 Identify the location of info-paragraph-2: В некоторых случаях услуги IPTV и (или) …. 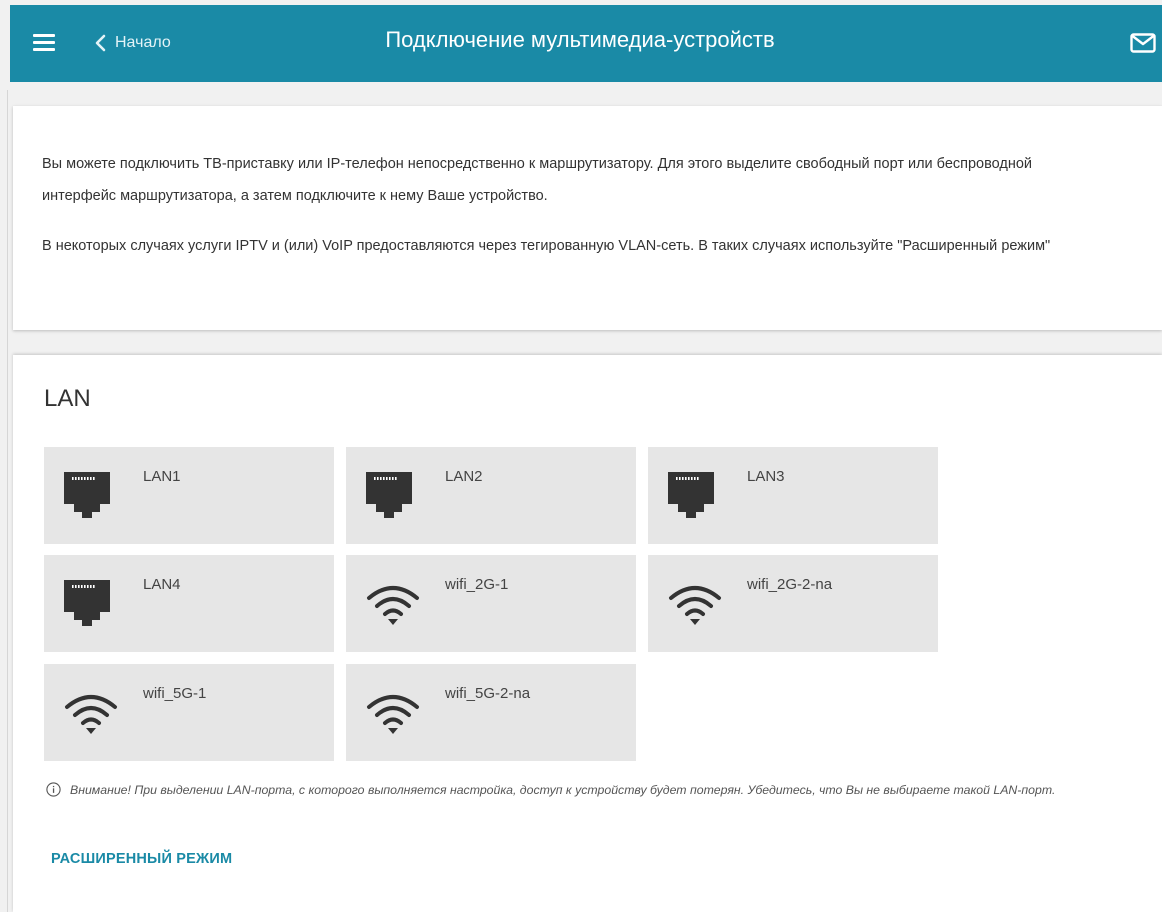
(546, 246).